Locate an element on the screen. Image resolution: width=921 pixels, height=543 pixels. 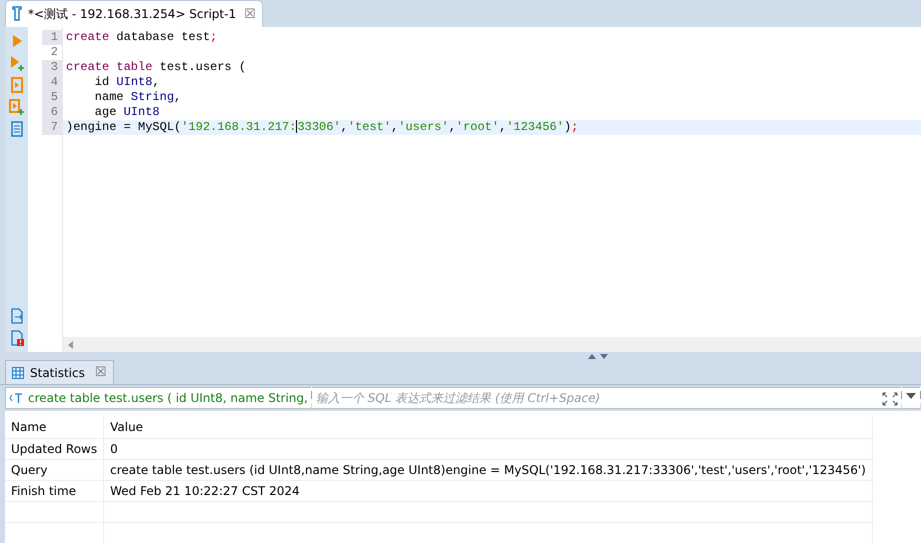
document-icon is located at coordinates (17, 14).